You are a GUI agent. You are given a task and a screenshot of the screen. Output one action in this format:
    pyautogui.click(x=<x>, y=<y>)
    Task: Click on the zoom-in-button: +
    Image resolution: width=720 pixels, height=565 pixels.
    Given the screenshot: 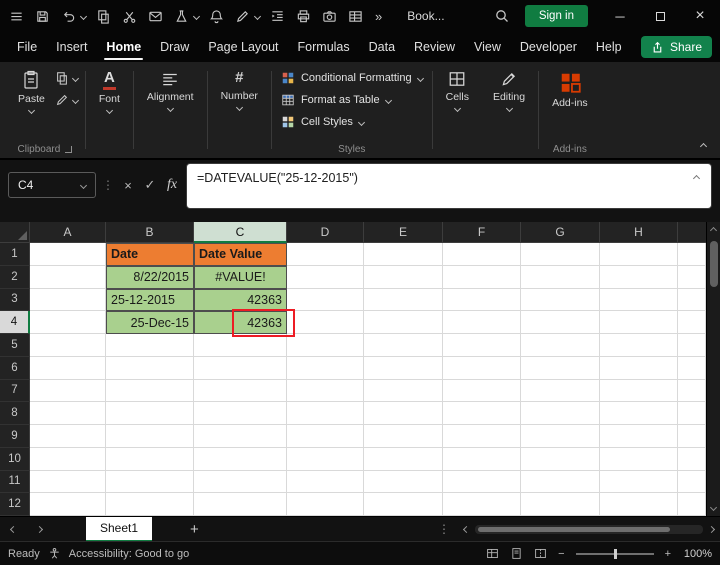 What is the action you would take?
    pyautogui.click(x=668, y=554)
    